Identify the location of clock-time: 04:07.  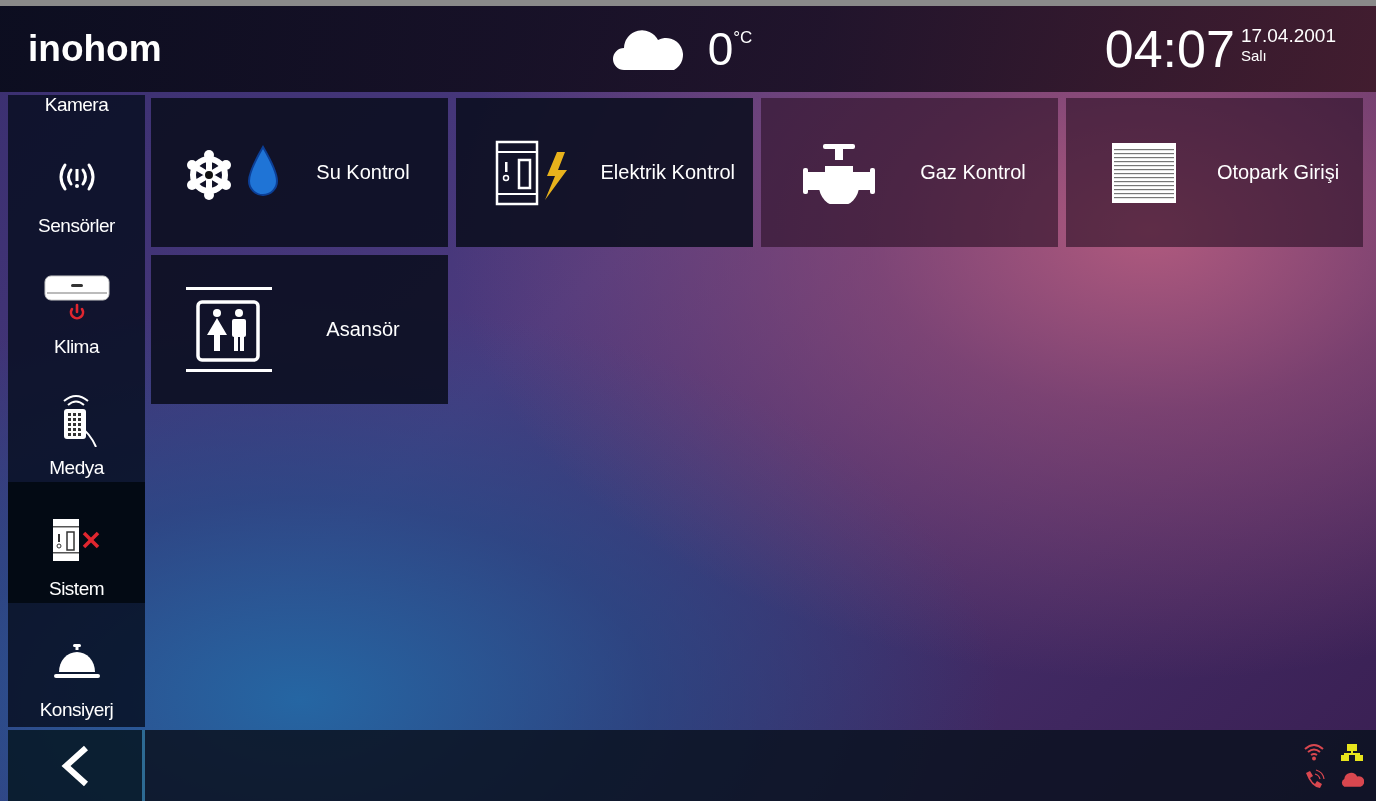
(1169, 49).